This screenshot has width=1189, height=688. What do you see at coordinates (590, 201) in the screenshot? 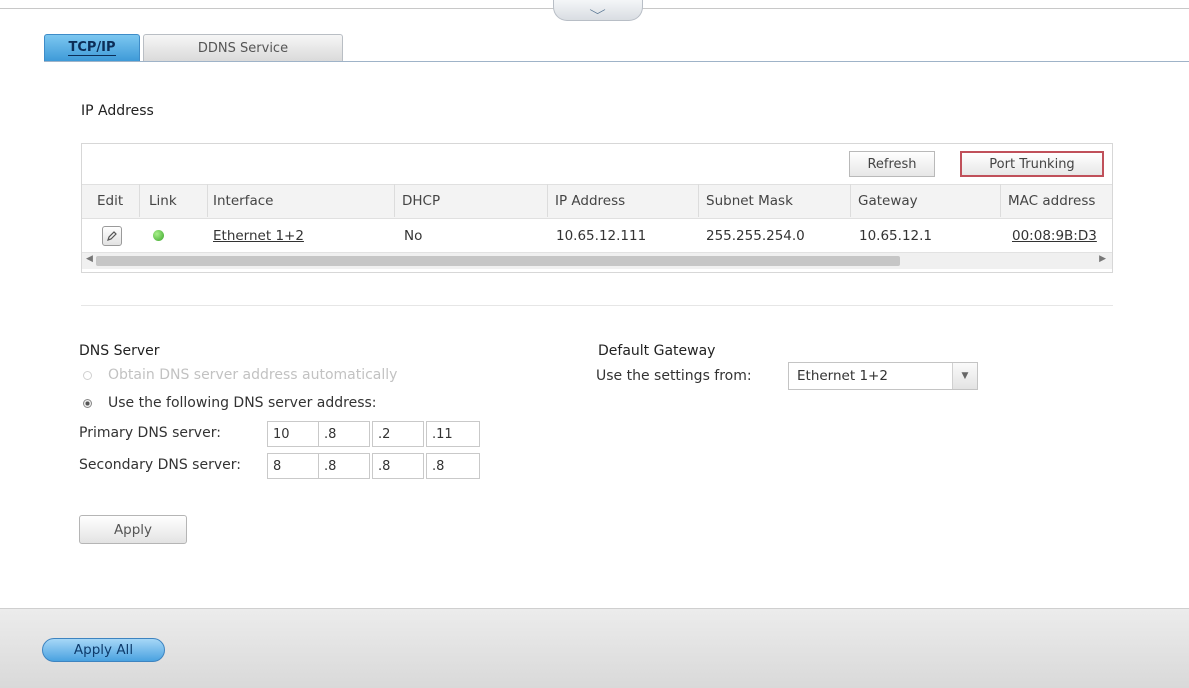
I see `column-header-ip-address: IP Address` at bounding box center [590, 201].